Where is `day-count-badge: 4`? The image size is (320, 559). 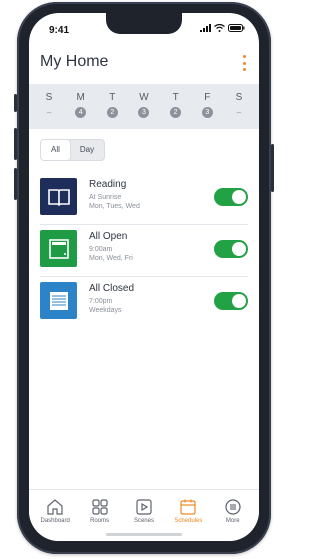
day-count-badge: 4 is located at coordinates (81, 112).